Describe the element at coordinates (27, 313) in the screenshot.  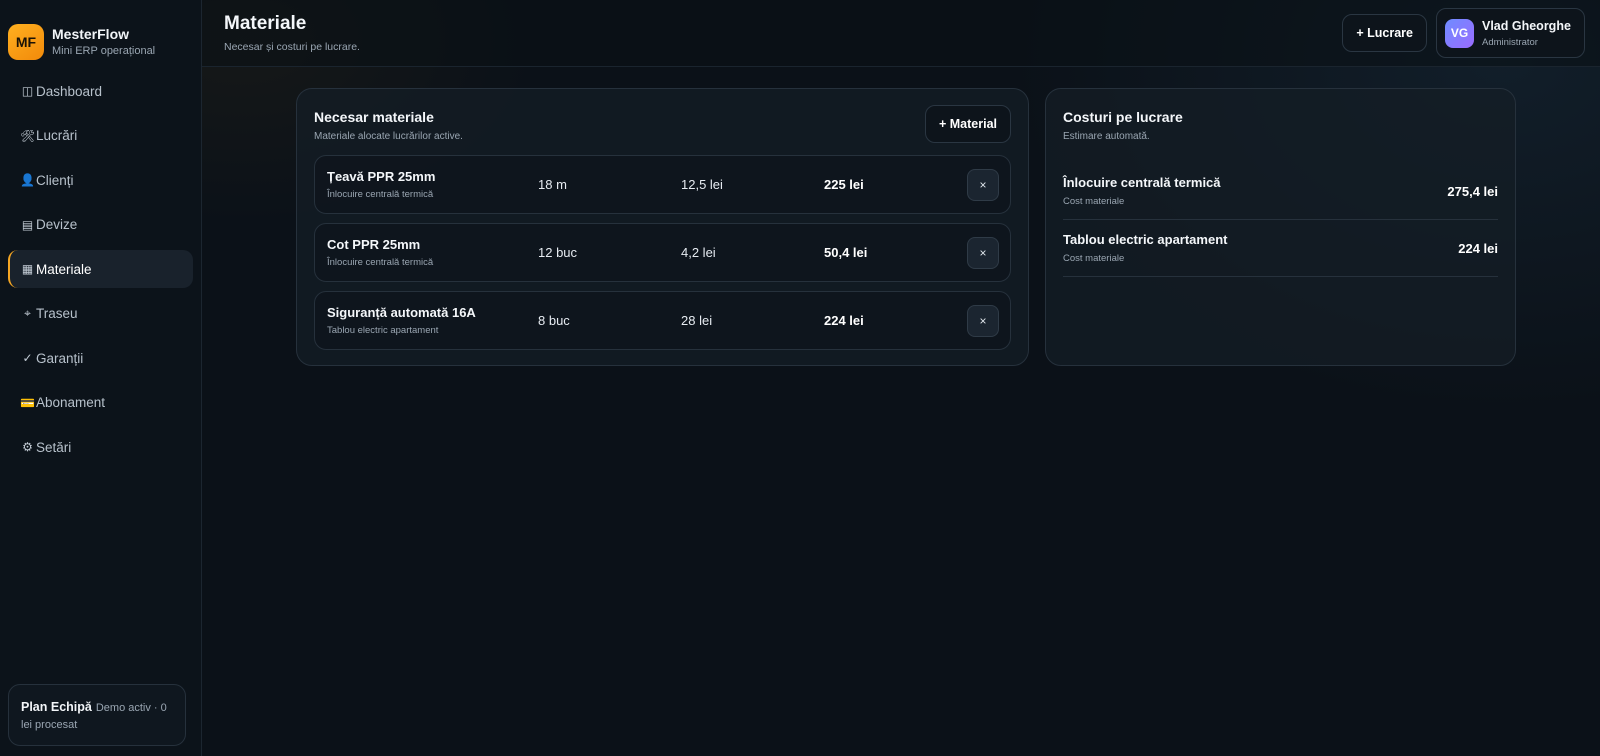
I see `route-icon: ⌖` at that location.